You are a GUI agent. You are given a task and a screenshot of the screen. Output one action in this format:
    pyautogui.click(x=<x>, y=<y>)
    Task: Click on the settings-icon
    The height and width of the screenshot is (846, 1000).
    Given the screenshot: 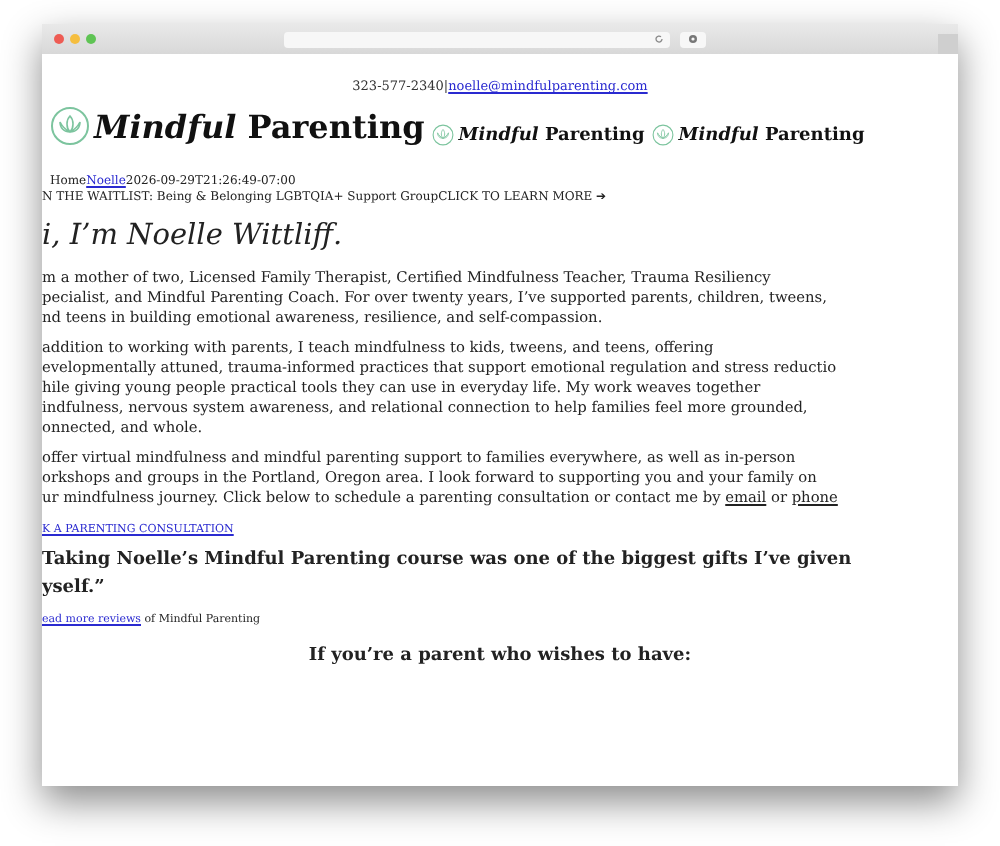 What is the action you would take?
    pyautogui.click(x=693, y=39)
    